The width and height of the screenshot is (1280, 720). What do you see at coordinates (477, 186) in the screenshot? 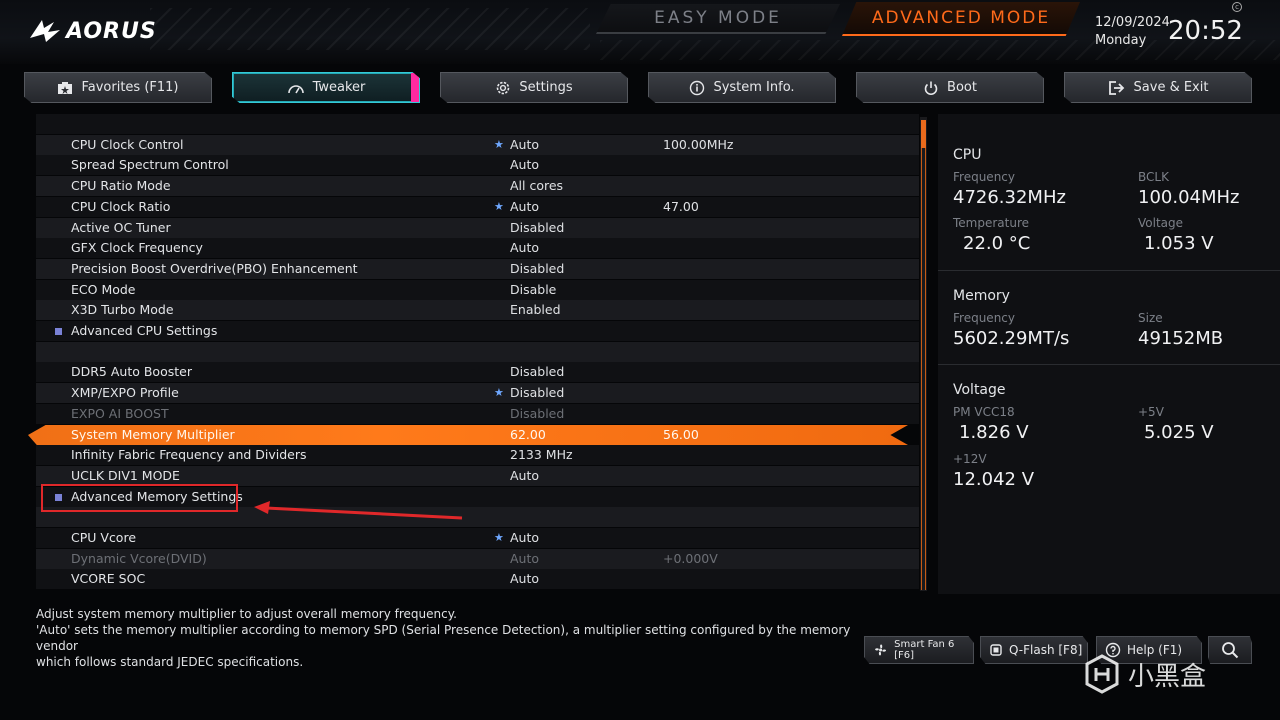
I see `setting-row: CPU Ratio Mode All cores` at bounding box center [477, 186].